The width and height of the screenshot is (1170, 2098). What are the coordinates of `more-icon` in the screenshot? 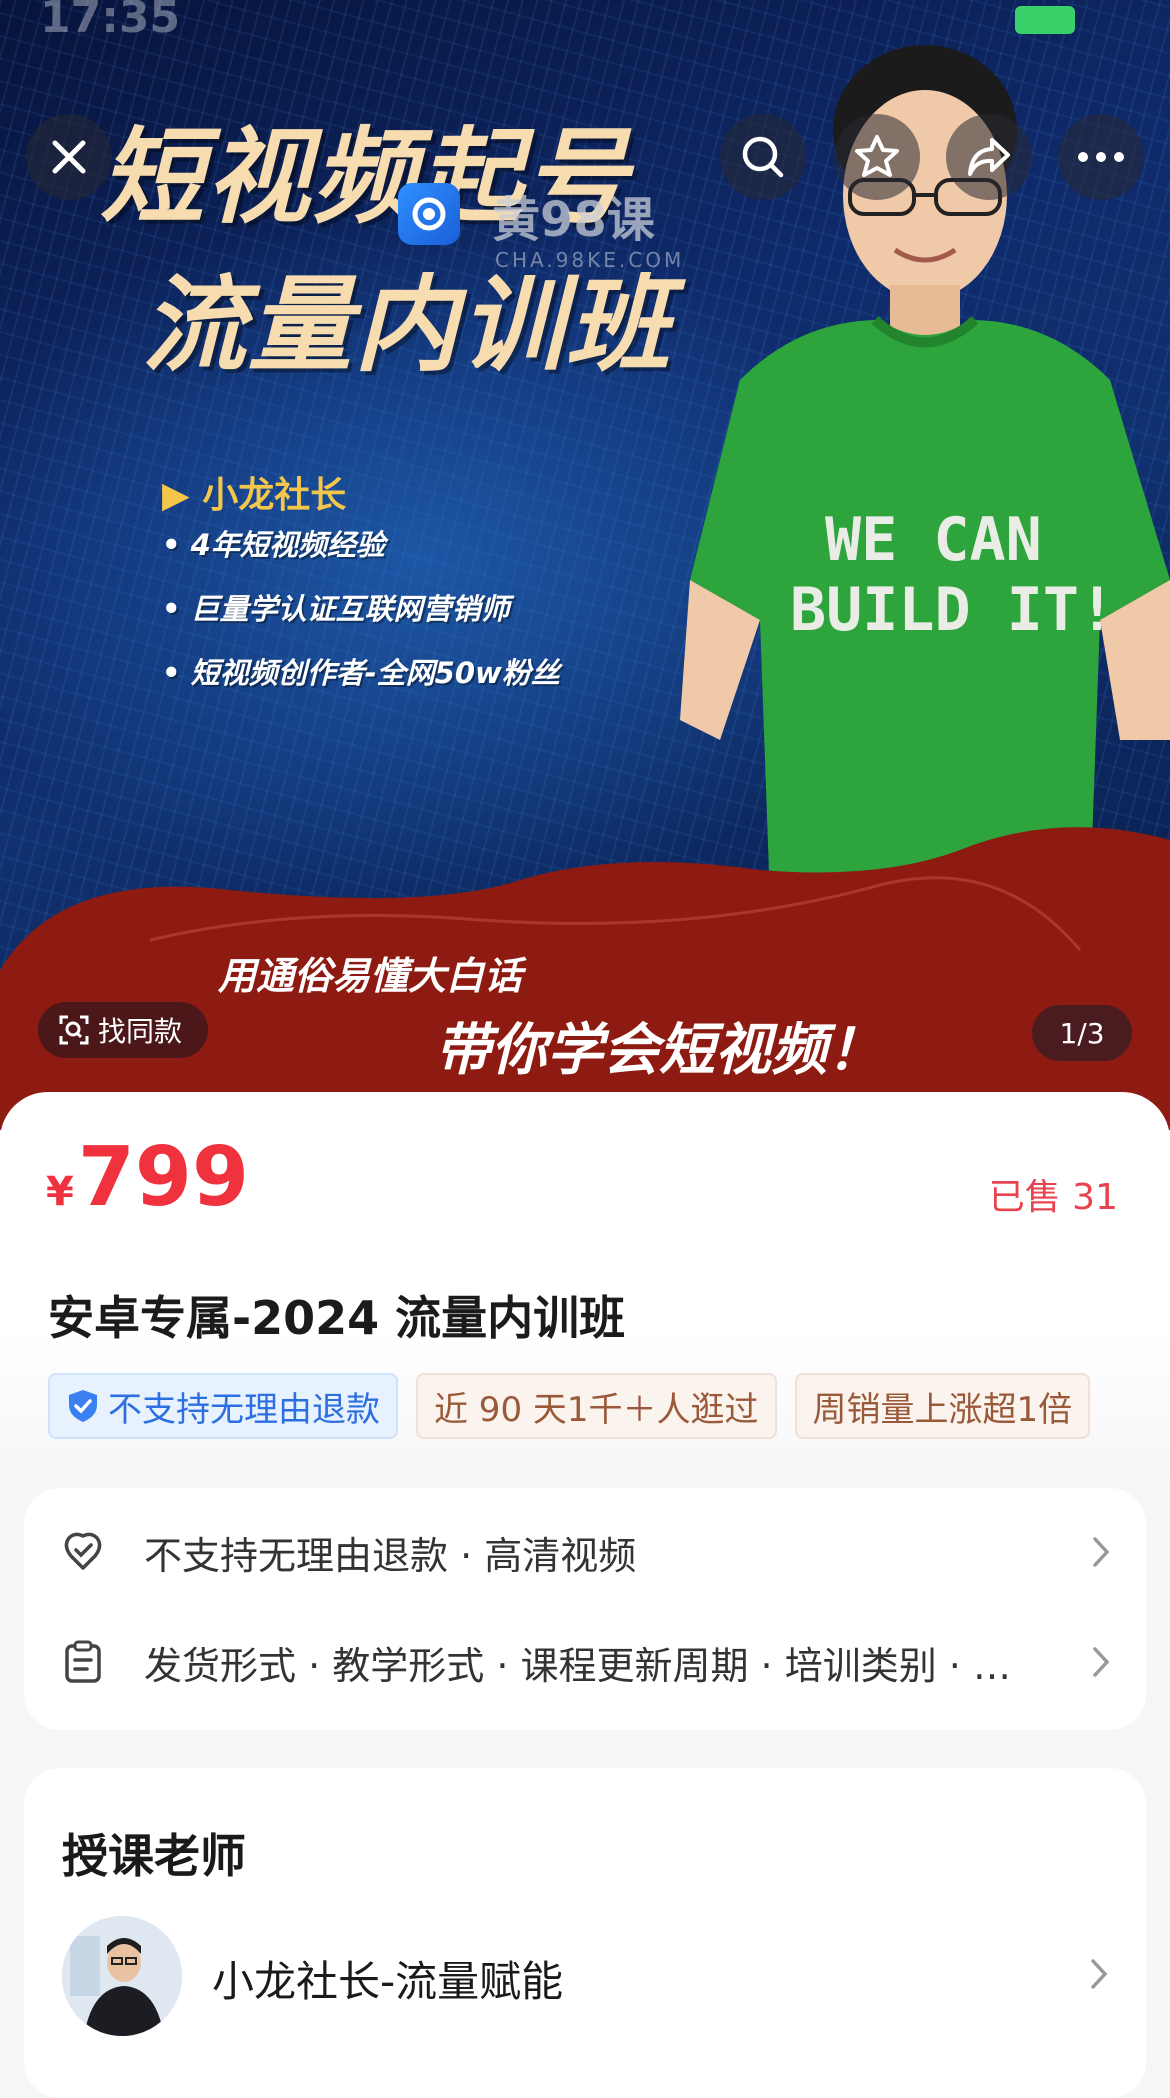 It's located at (1101, 157).